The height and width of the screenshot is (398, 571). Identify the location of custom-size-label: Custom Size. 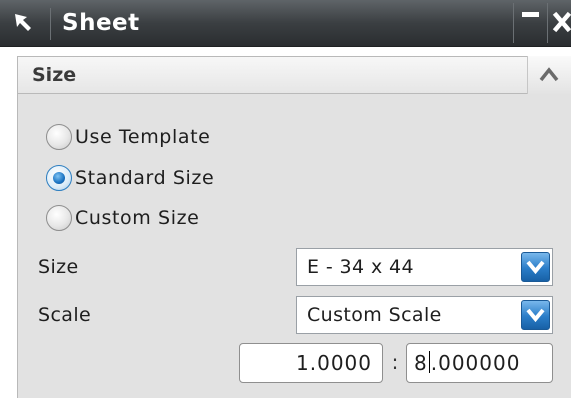
(137, 218).